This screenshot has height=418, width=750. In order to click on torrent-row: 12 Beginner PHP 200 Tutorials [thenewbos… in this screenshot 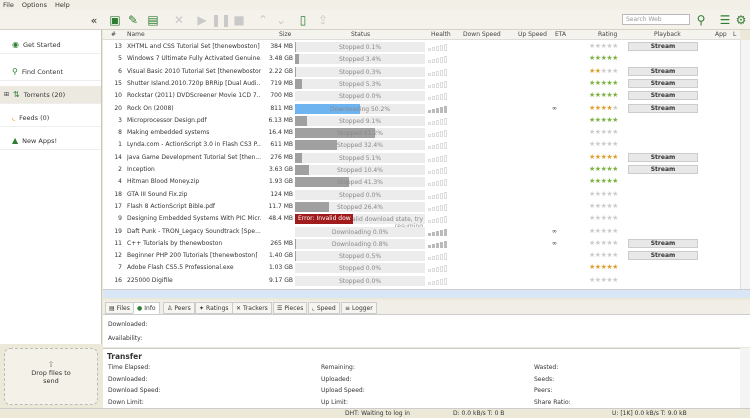, I will do `click(421, 256)`.